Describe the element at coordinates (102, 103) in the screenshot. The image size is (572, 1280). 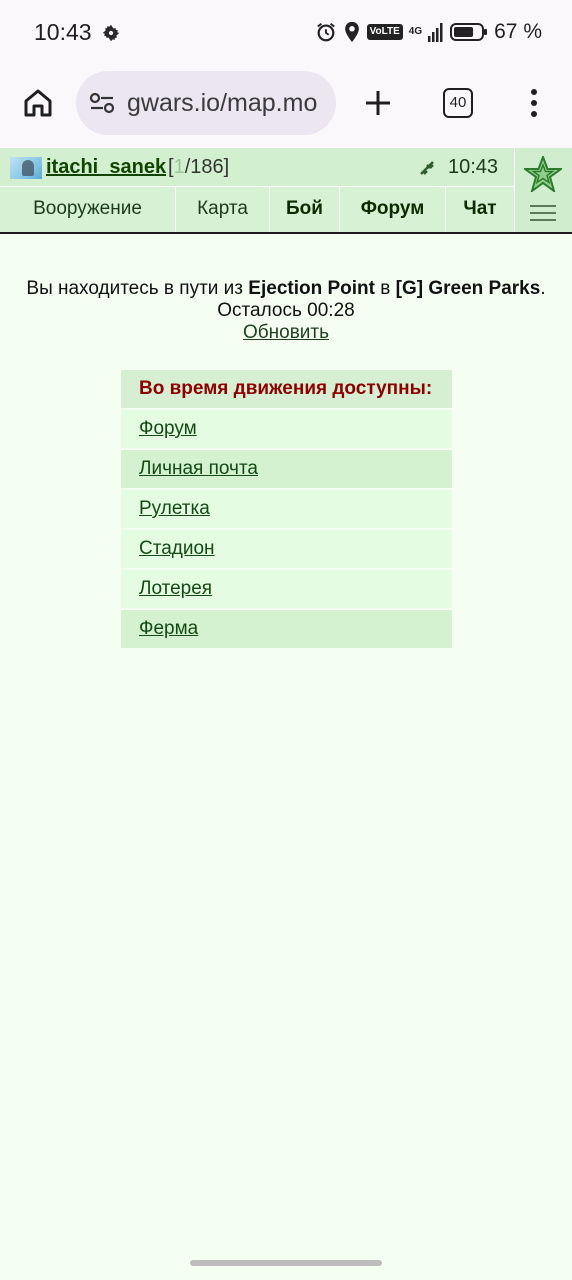
I see `site-settings-icon` at that location.